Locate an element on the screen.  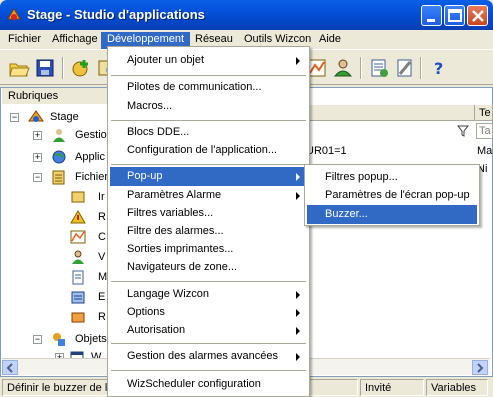
report-icon is located at coordinates (78, 317).